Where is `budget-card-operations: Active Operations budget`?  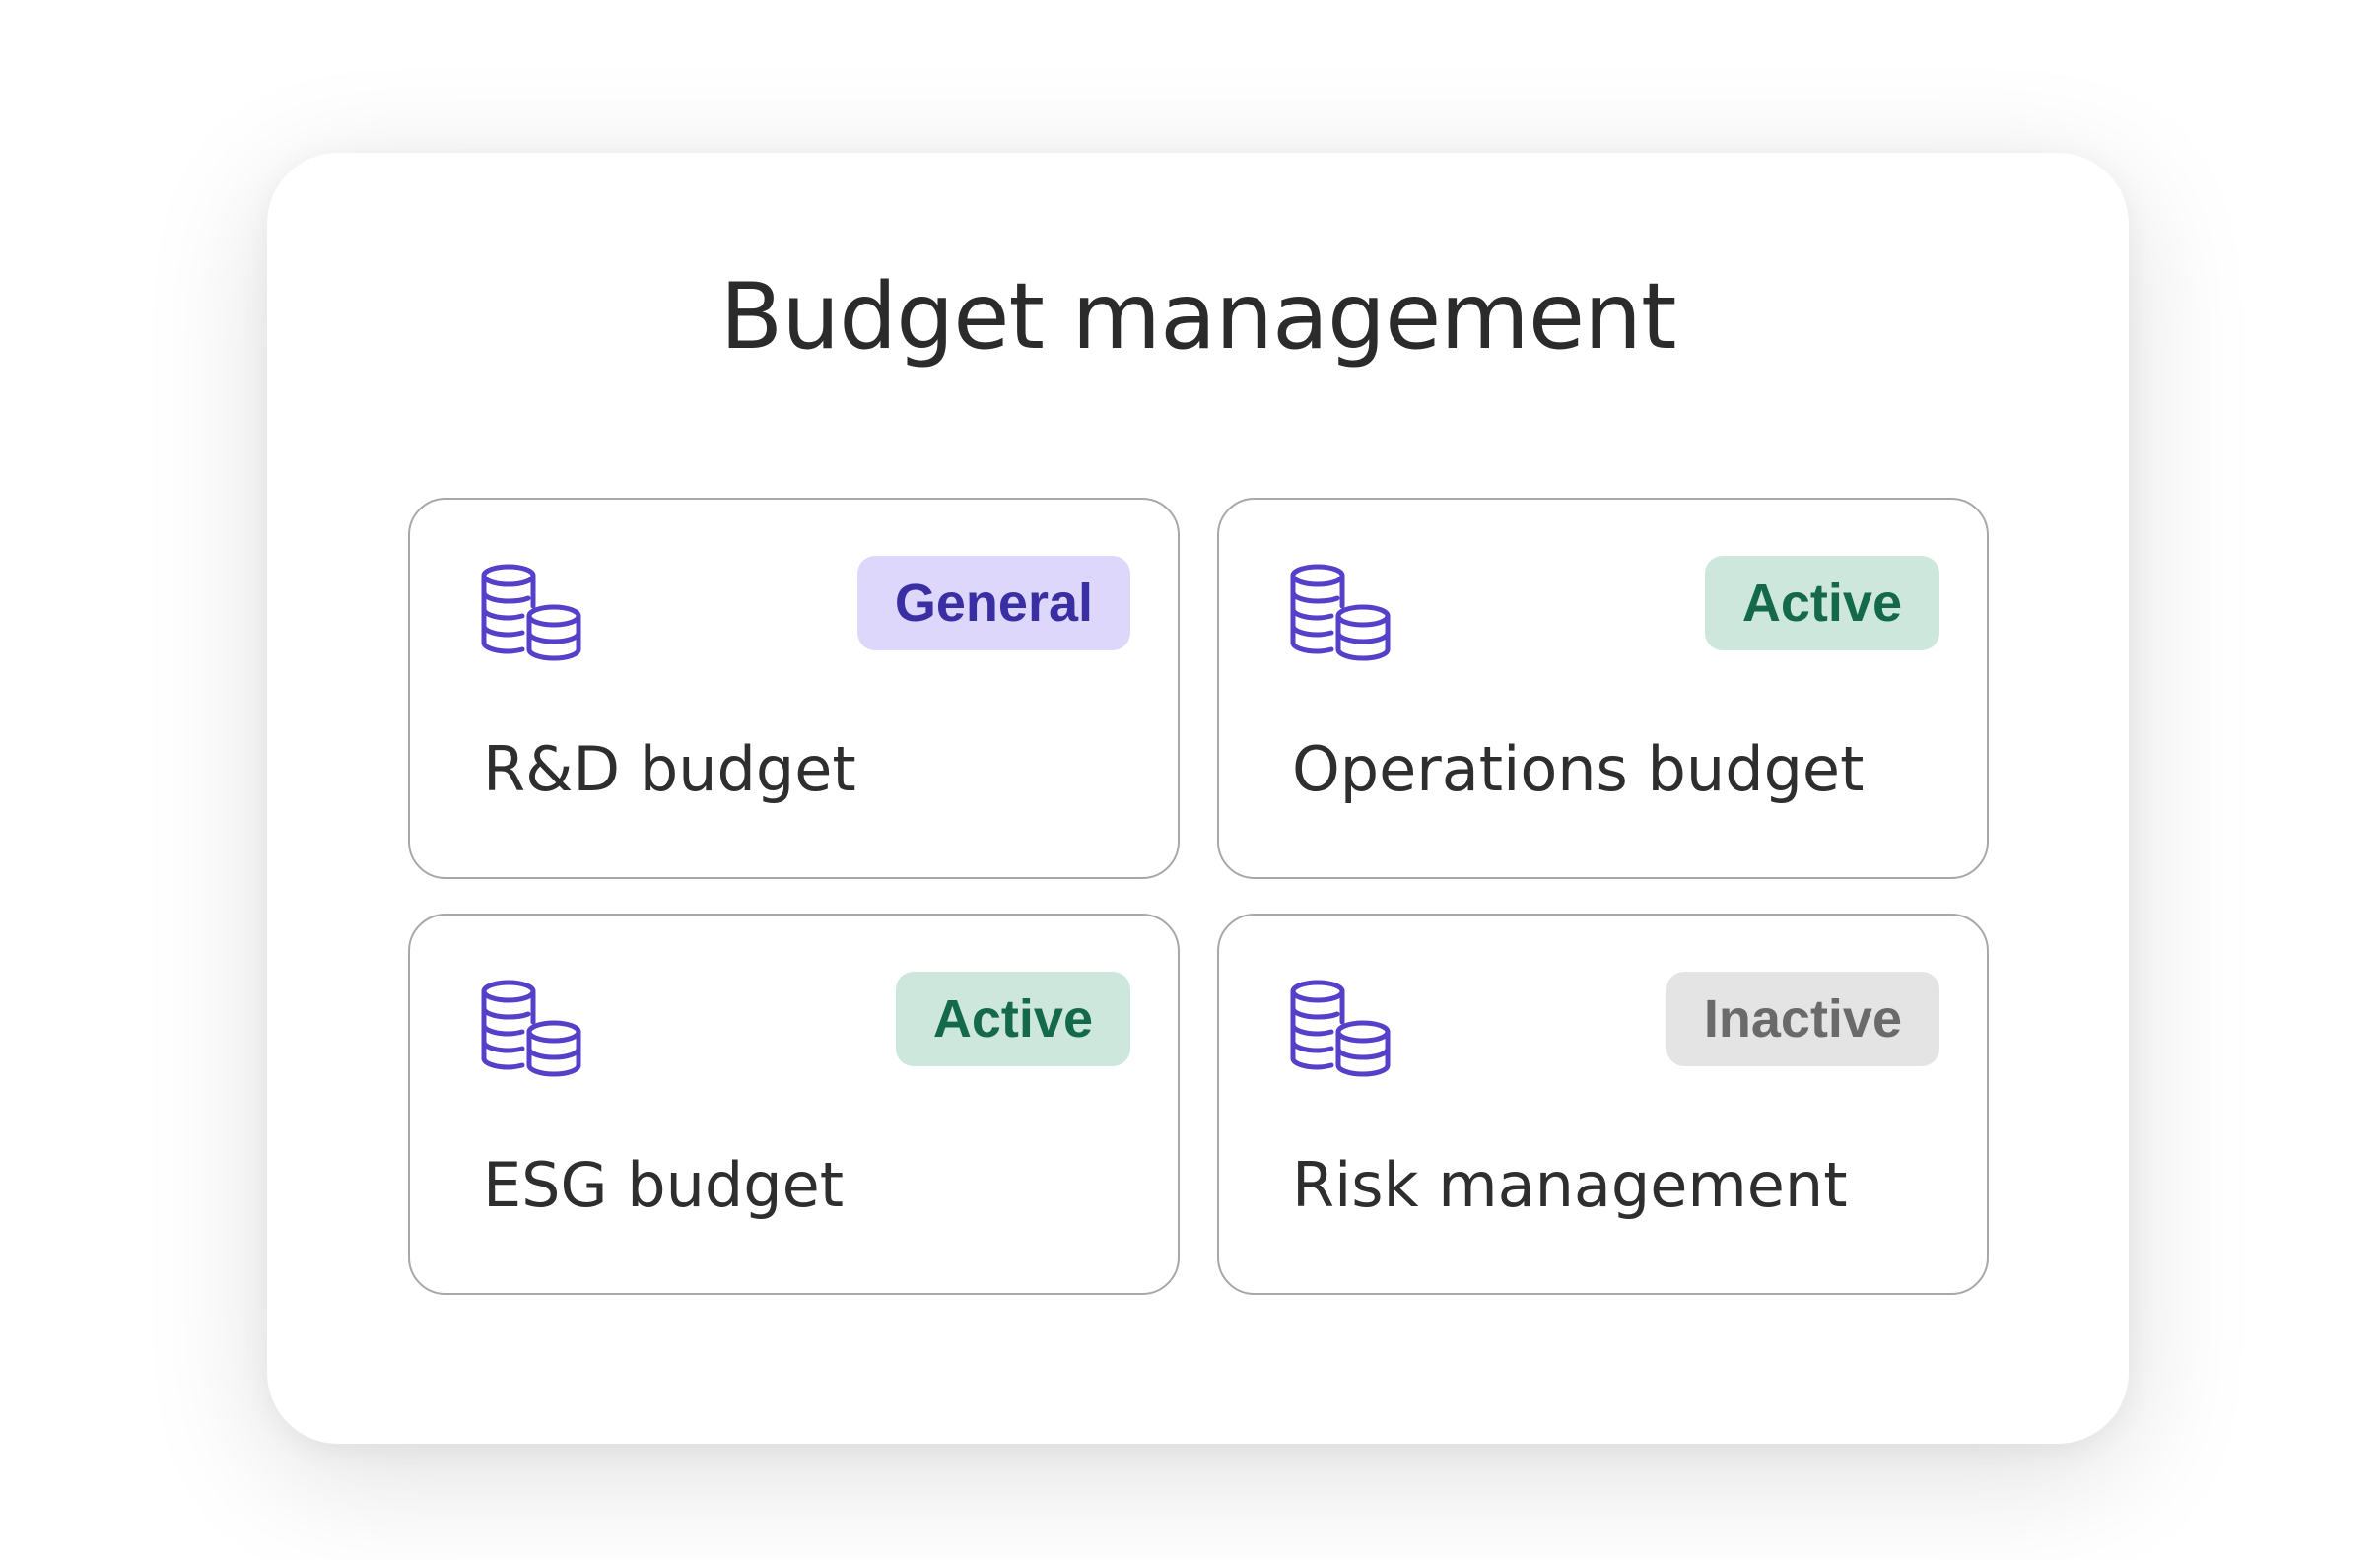
budget-card-operations: Active Operations budget is located at coordinates (1603, 688).